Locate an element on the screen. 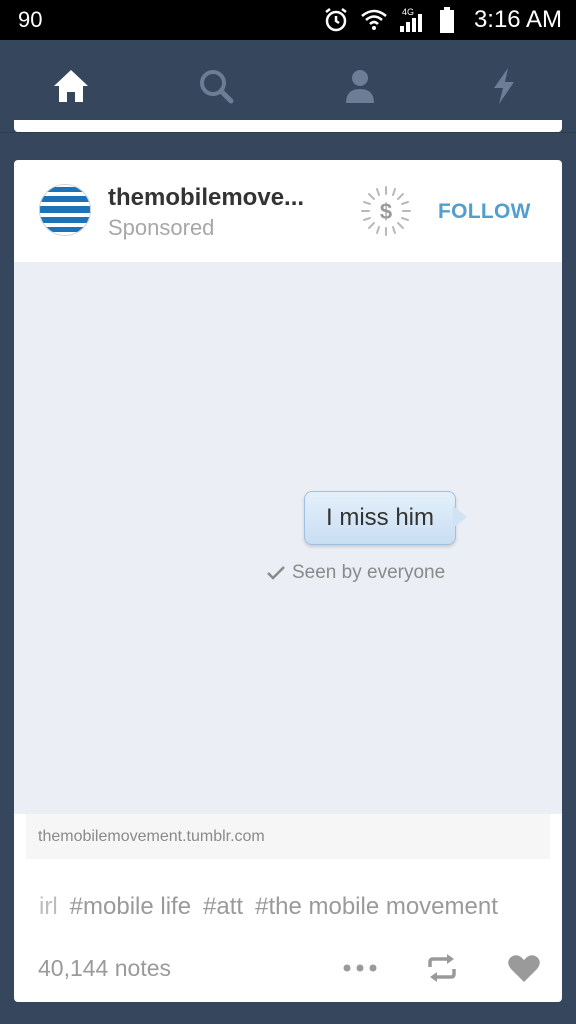 This screenshot has width=576, height=1024. tab-home is located at coordinates (71, 86).